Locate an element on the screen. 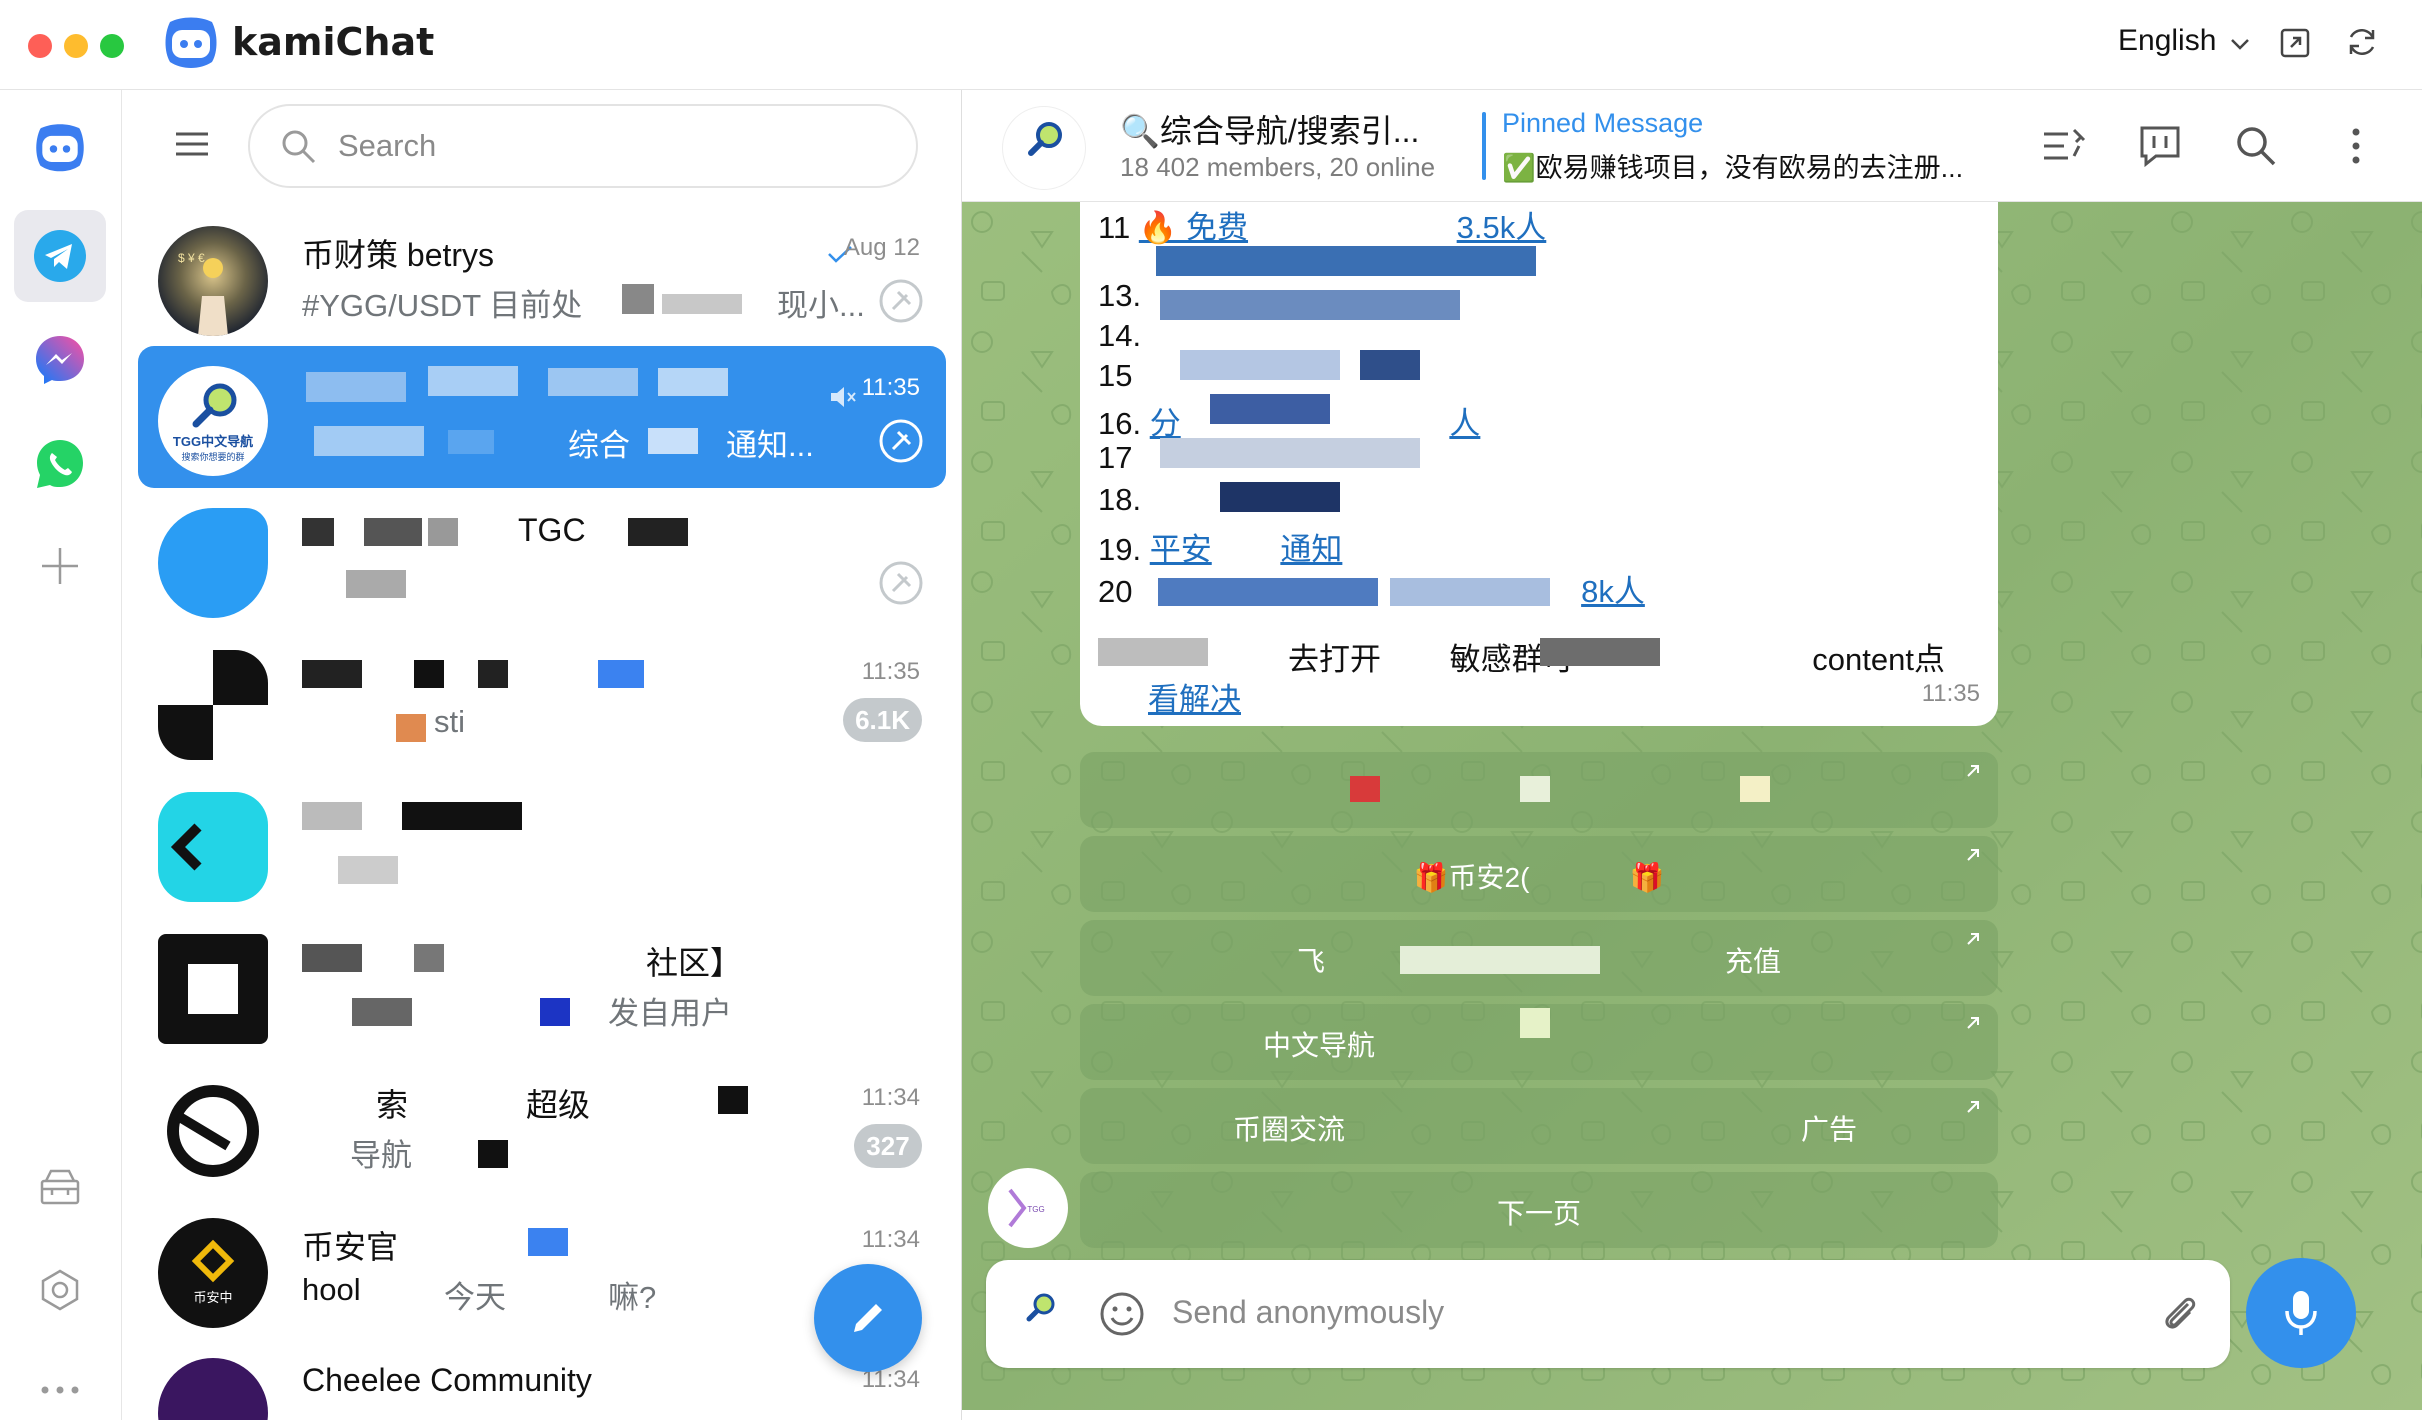 This screenshot has width=2422, height=1420. add-icon is located at coordinates (60, 566).